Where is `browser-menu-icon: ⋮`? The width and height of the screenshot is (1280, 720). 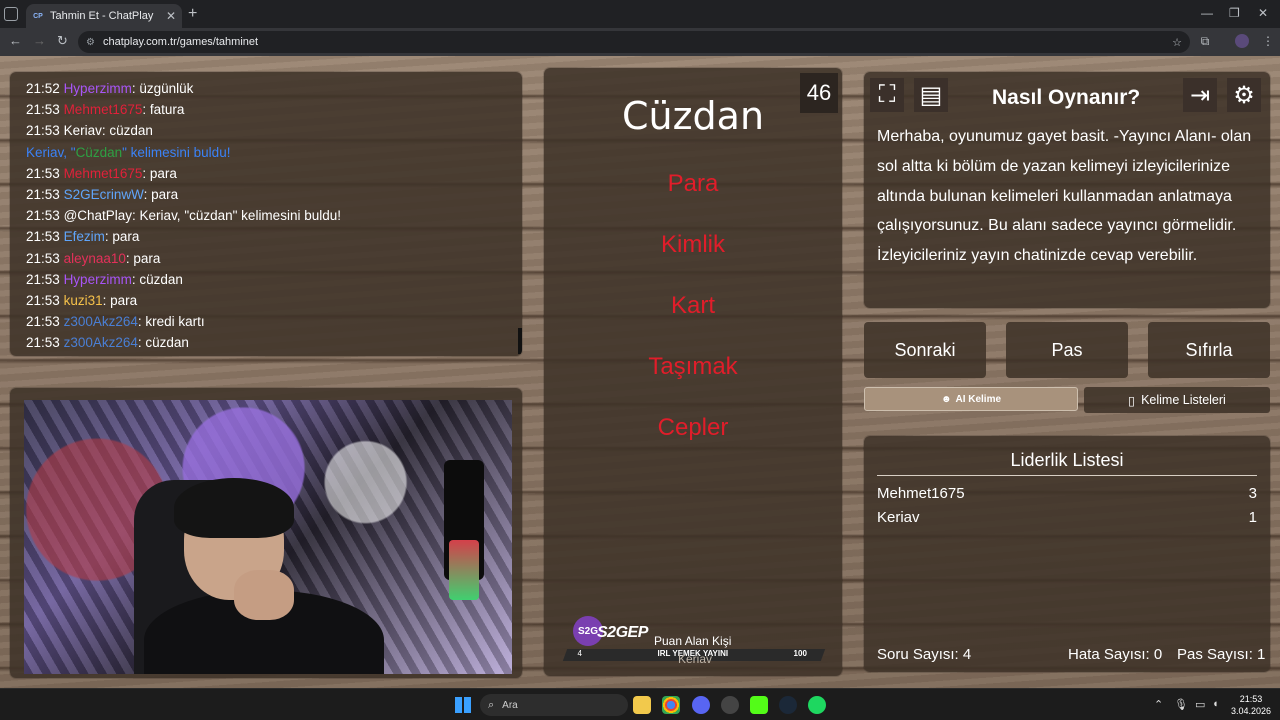 browser-menu-icon: ⋮ is located at coordinates (1268, 41).